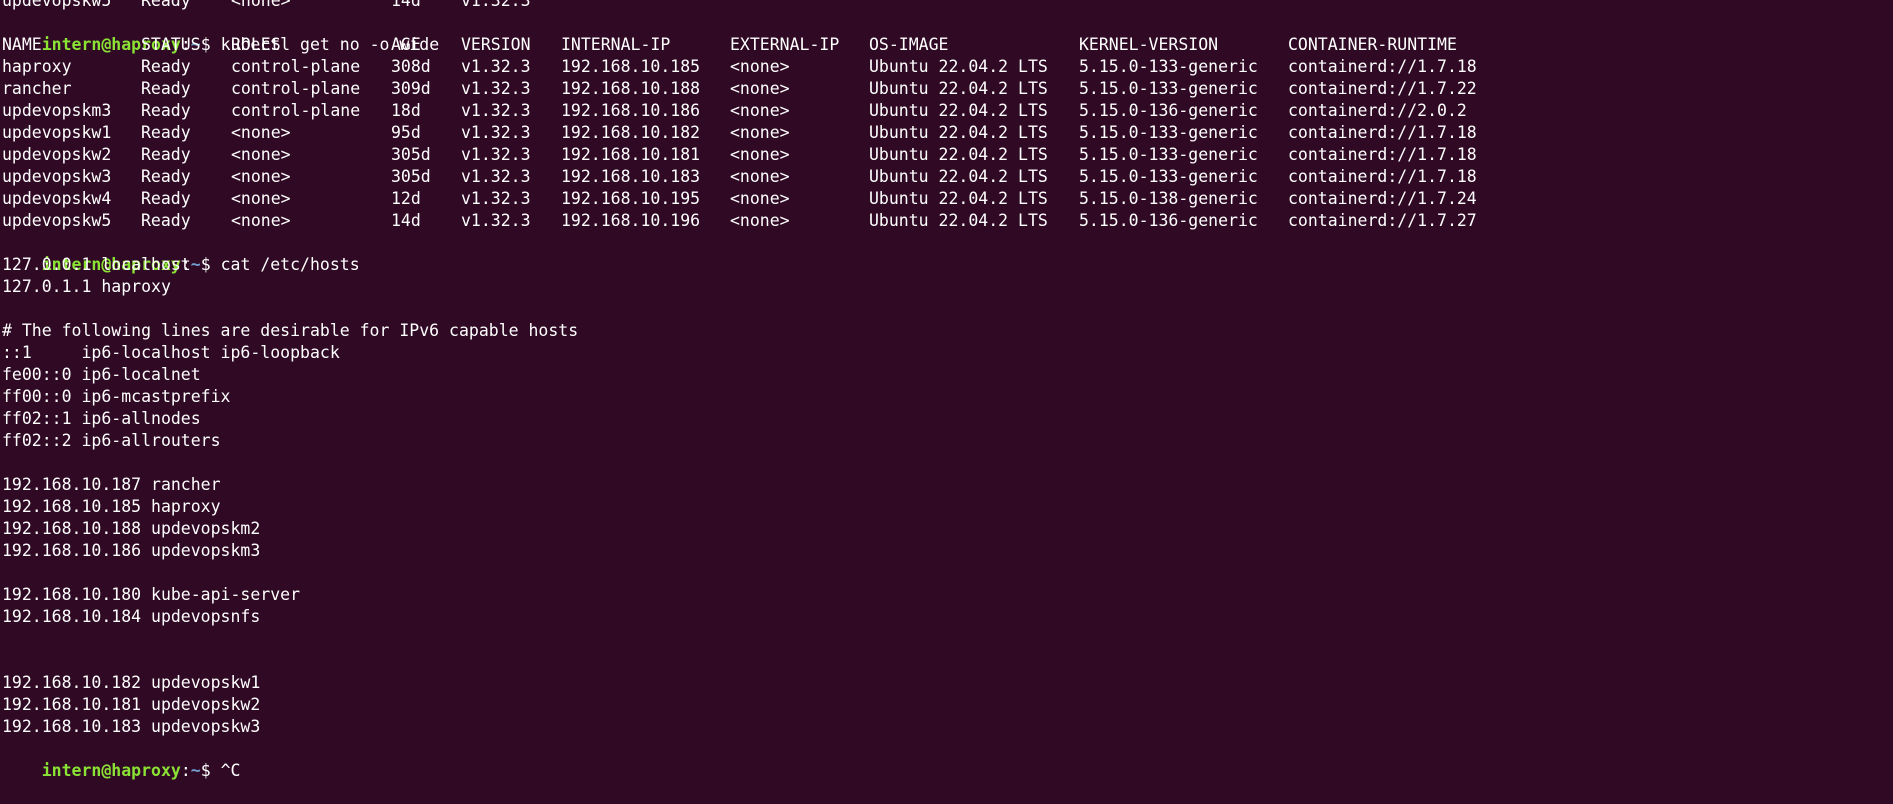  I want to click on hosts-line: 192.168.10.188 updevopskm2, so click(131, 528).